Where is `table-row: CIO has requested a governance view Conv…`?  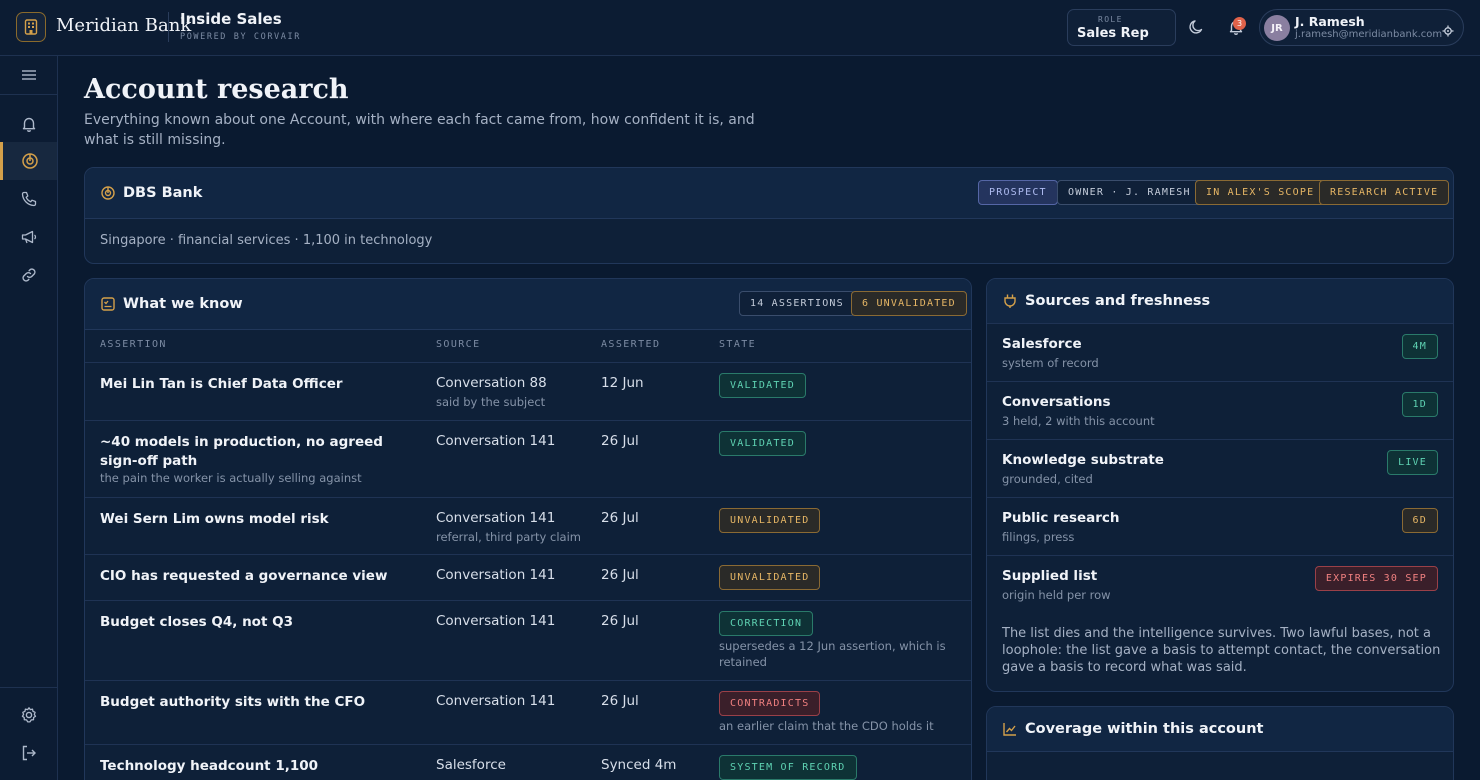
table-row: CIO has requested a governance view Conv… is located at coordinates (528, 577).